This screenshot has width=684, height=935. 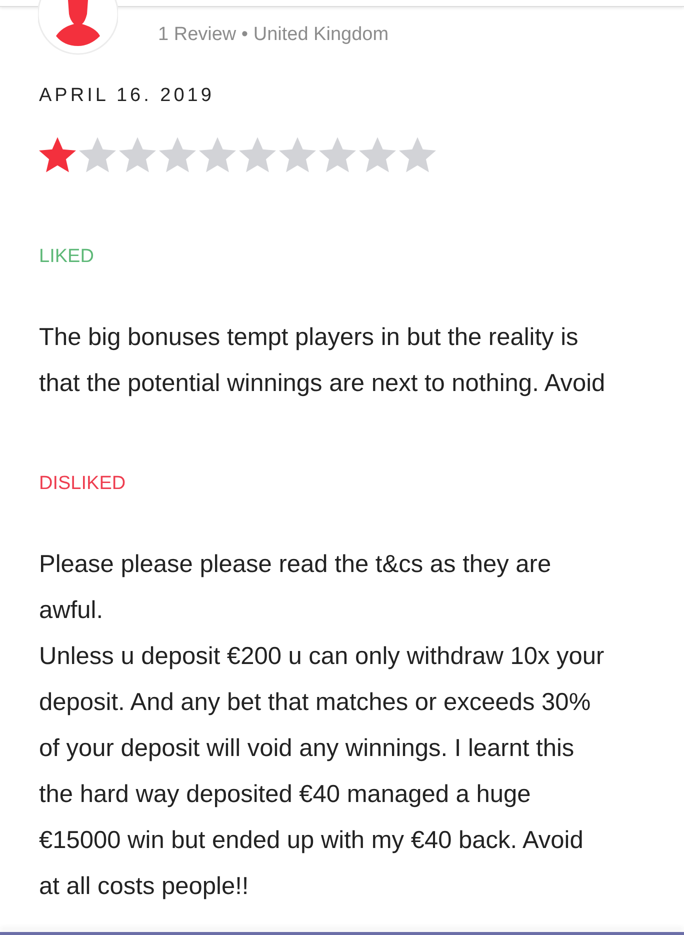 I want to click on reviewer-meta: 1 Review • United Kingdom, so click(x=273, y=35).